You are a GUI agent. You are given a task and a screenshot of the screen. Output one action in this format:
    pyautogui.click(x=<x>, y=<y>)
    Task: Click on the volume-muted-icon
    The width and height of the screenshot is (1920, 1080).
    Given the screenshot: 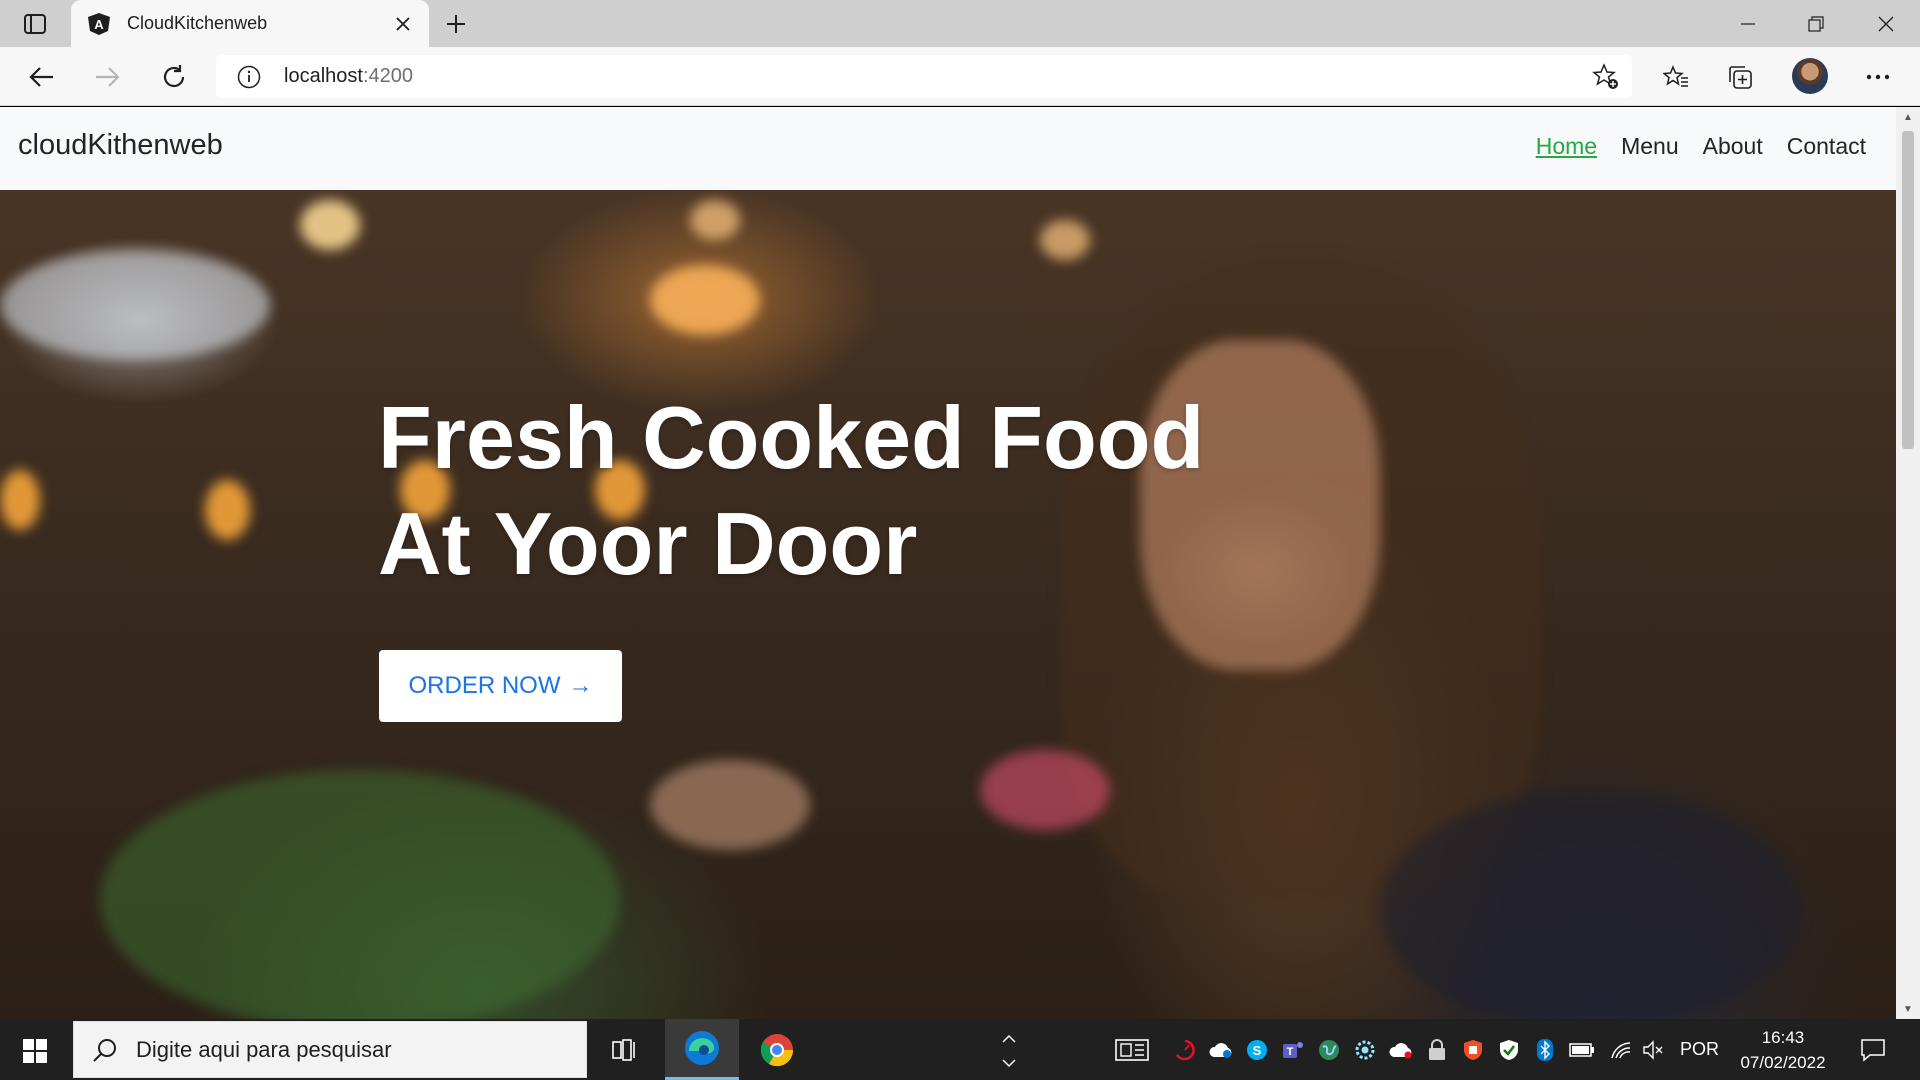 What is the action you would take?
    pyautogui.click(x=1653, y=1050)
    